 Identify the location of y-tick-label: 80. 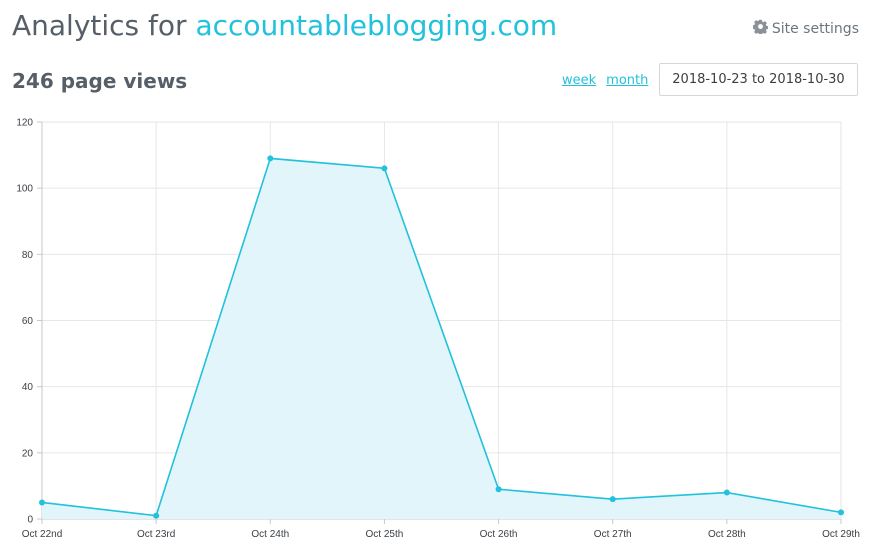
(28, 255).